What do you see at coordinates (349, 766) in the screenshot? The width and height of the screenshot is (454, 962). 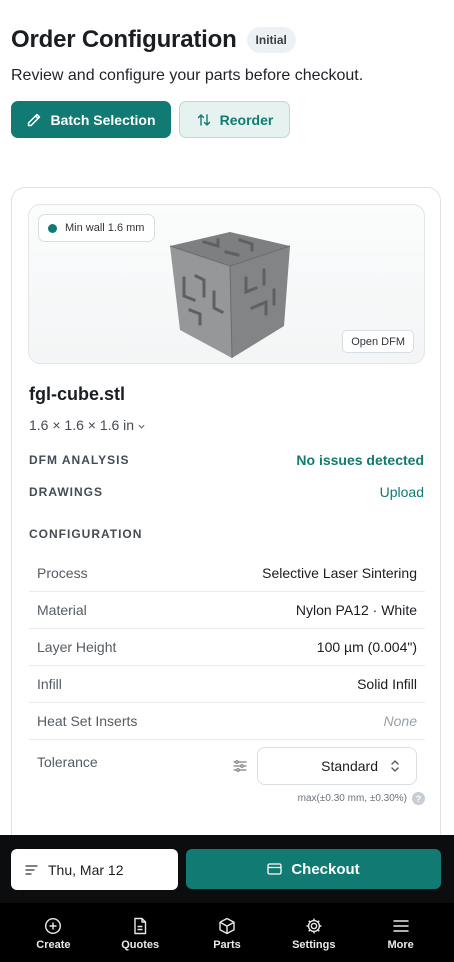 I see `tolerance-value: Standard` at bounding box center [349, 766].